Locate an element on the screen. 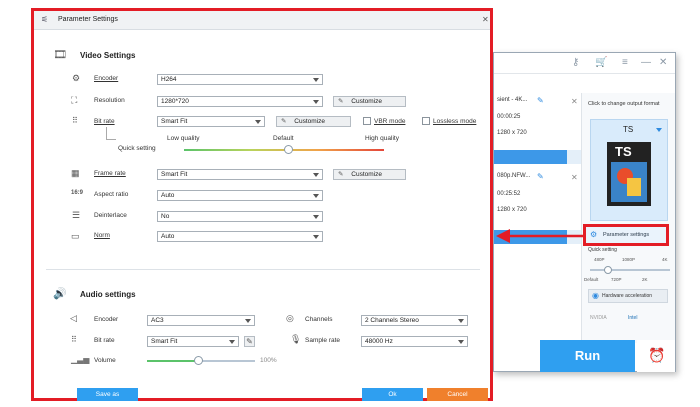  frame-rate-label: Frame rate is located at coordinates (110, 173).